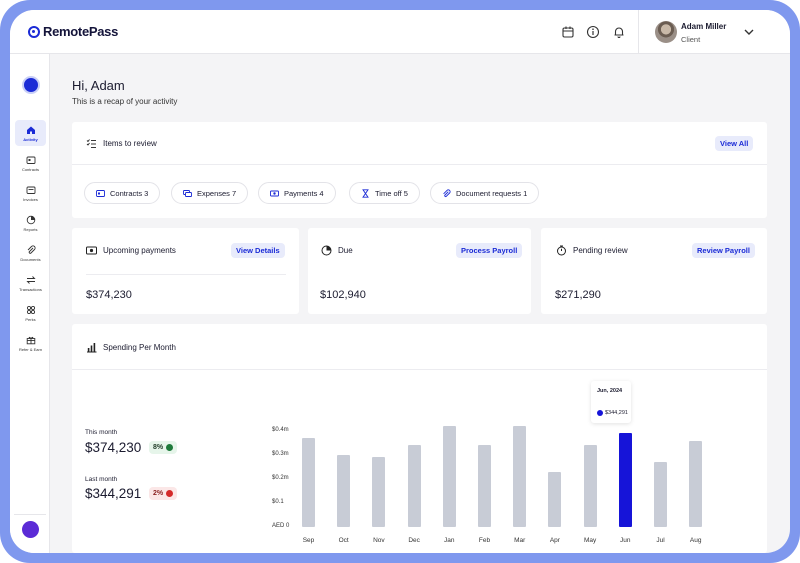  I want to click on expenses-icon, so click(187, 193).